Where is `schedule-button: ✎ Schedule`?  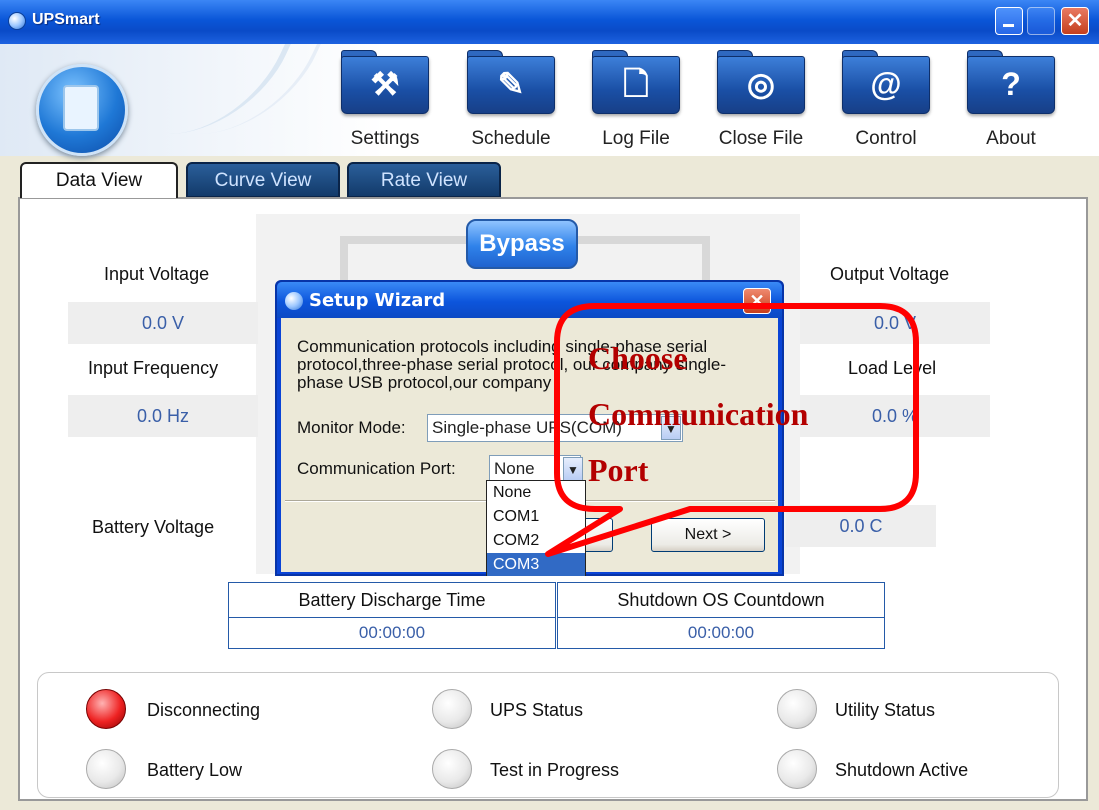 schedule-button: ✎ Schedule is located at coordinates (511, 100).